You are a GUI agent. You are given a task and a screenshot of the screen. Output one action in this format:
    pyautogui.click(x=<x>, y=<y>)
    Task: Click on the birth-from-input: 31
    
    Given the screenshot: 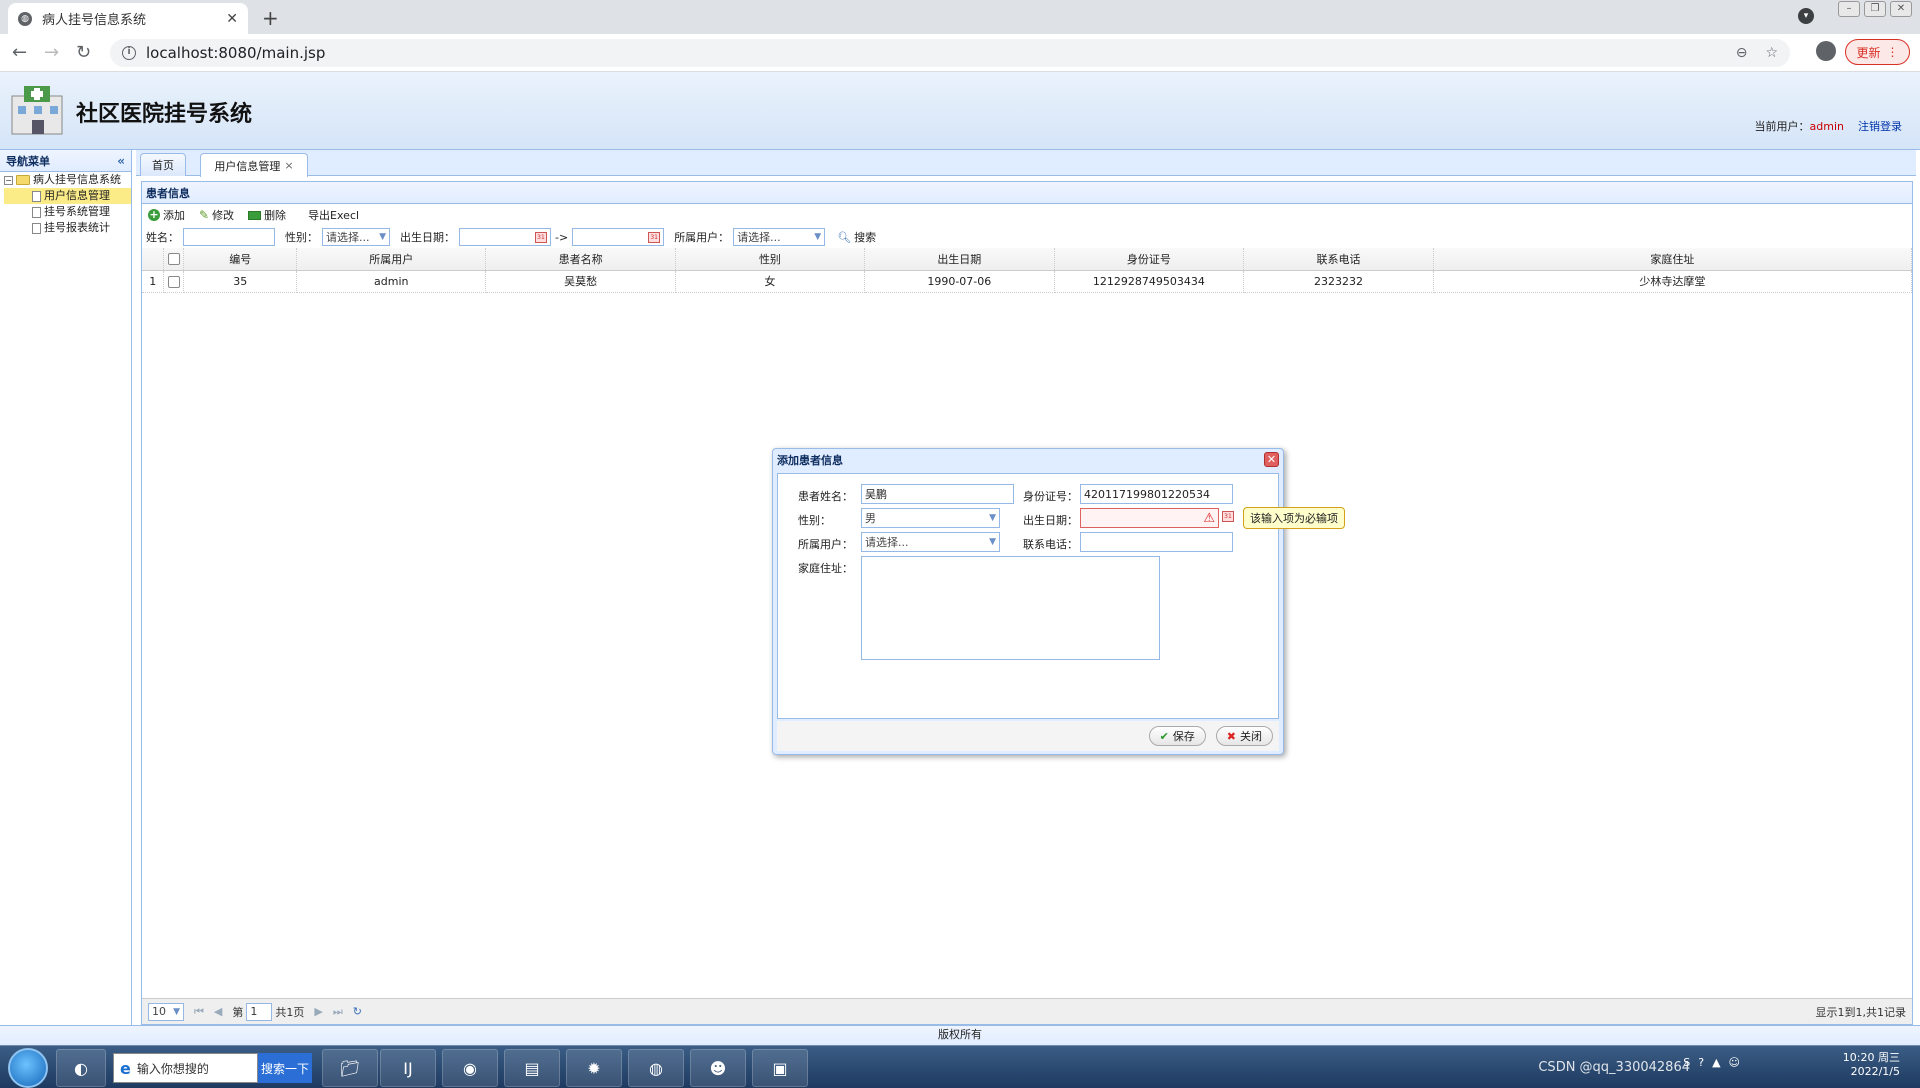 What is the action you would take?
    pyautogui.click(x=505, y=237)
    